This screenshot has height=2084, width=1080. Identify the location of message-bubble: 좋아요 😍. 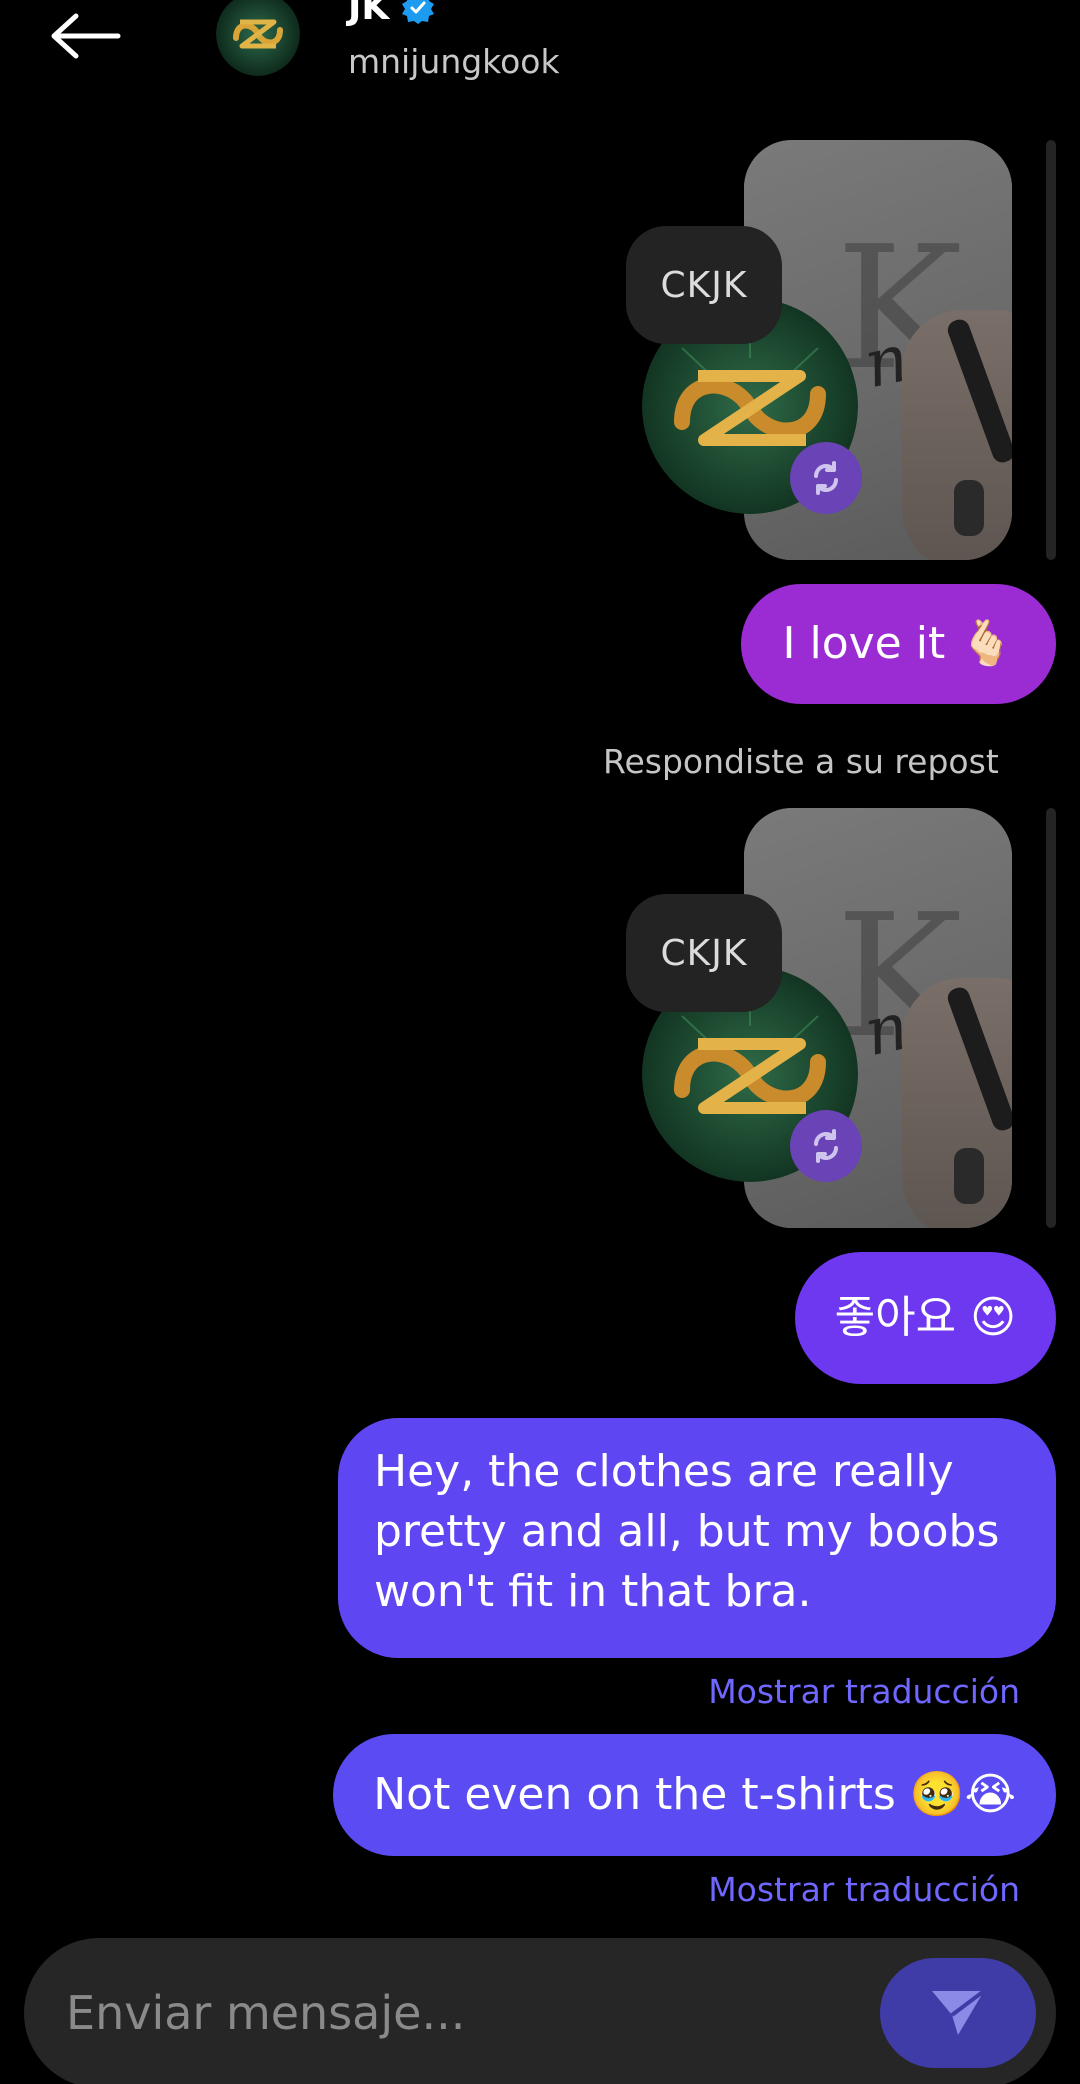
(925, 1318).